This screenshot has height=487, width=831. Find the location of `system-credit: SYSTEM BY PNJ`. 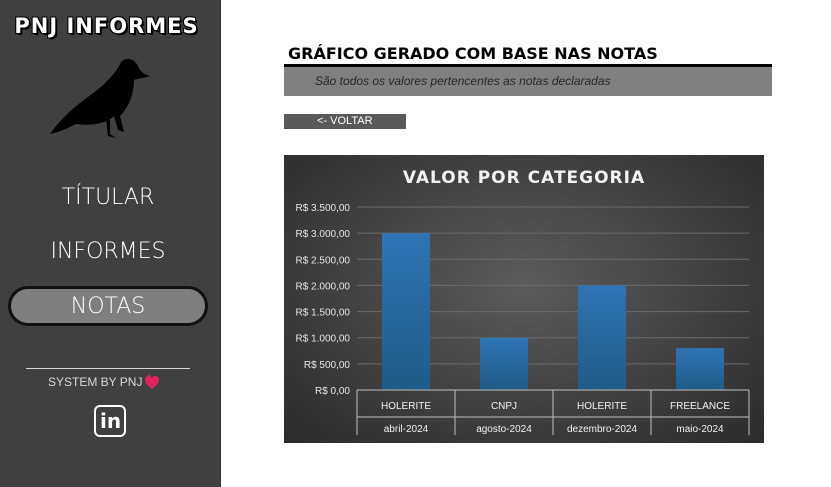

system-credit: SYSTEM BY PNJ is located at coordinates (95, 382).